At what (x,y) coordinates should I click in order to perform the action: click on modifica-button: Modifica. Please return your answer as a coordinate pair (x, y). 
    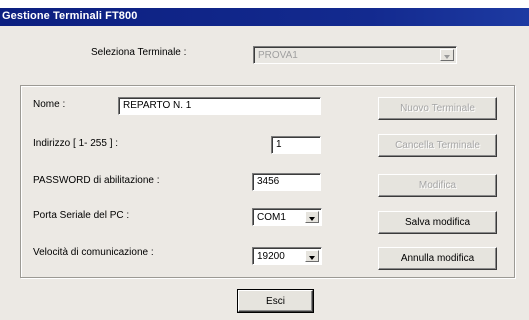
    Looking at the image, I should click on (437, 185).